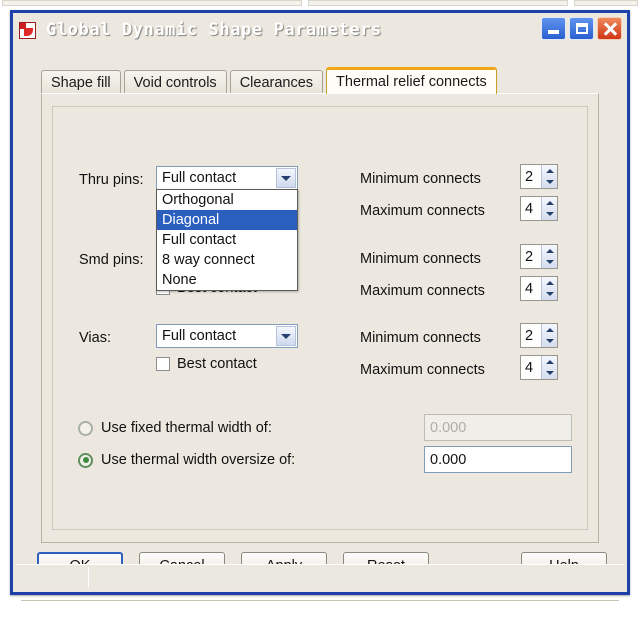  Describe the element at coordinates (111, 180) in the screenshot. I see `thru-pins-label: Thru pins:` at that location.